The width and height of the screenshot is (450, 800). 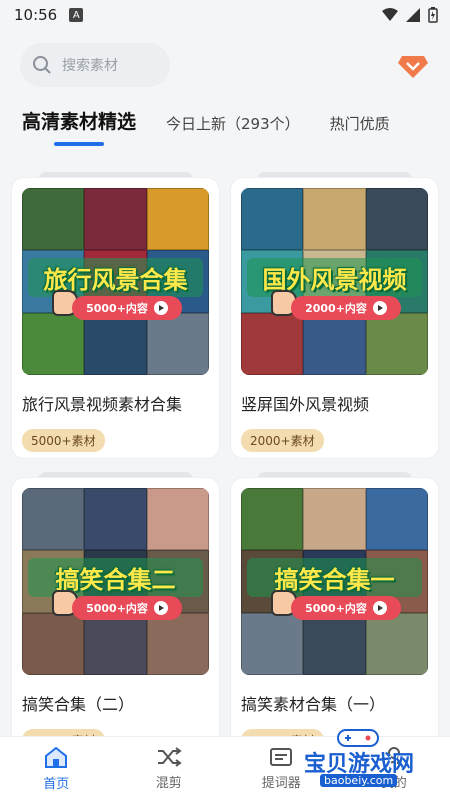 What do you see at coordinates (63, 440) in the screenshot?
I see `material-count-badge: 5000+素材` at bounding box center [63, 440].